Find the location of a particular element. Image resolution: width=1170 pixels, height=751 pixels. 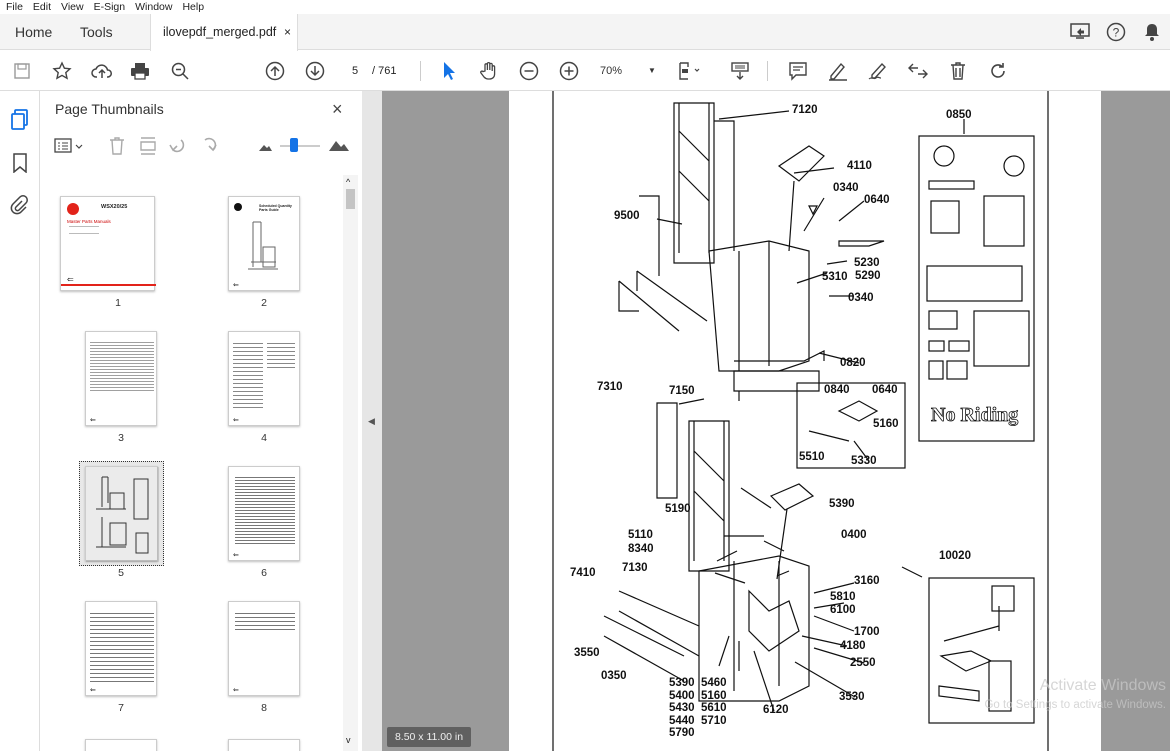

thumbnail-size-slider is located at coordinates (300, 146).